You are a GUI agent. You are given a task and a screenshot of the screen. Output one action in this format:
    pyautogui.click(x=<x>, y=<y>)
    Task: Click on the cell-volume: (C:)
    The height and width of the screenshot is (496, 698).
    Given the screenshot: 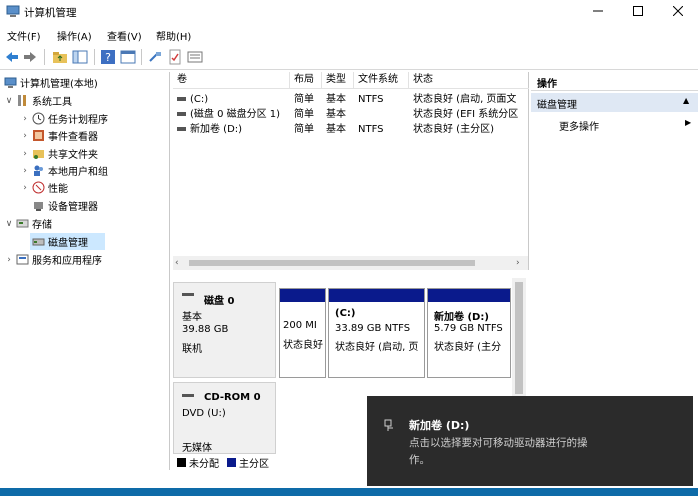 What is the action you would take?
    pyautogui.click(x=199, y=99)
    